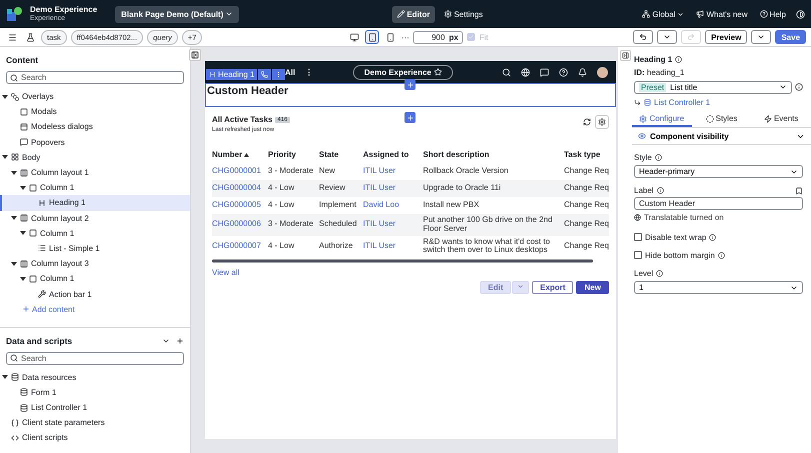 The height and width of the screenshot is (453, 811). I want to click on tree-label: Column layout 1, so click(60, 173).